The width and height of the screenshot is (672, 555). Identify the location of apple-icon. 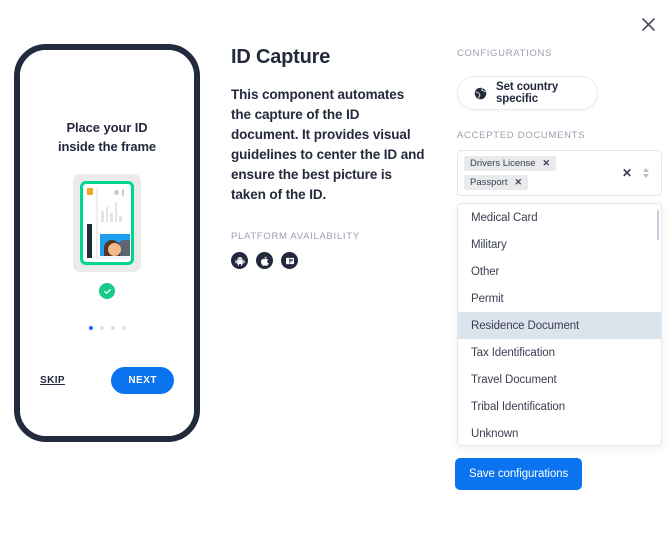
(264, 260).